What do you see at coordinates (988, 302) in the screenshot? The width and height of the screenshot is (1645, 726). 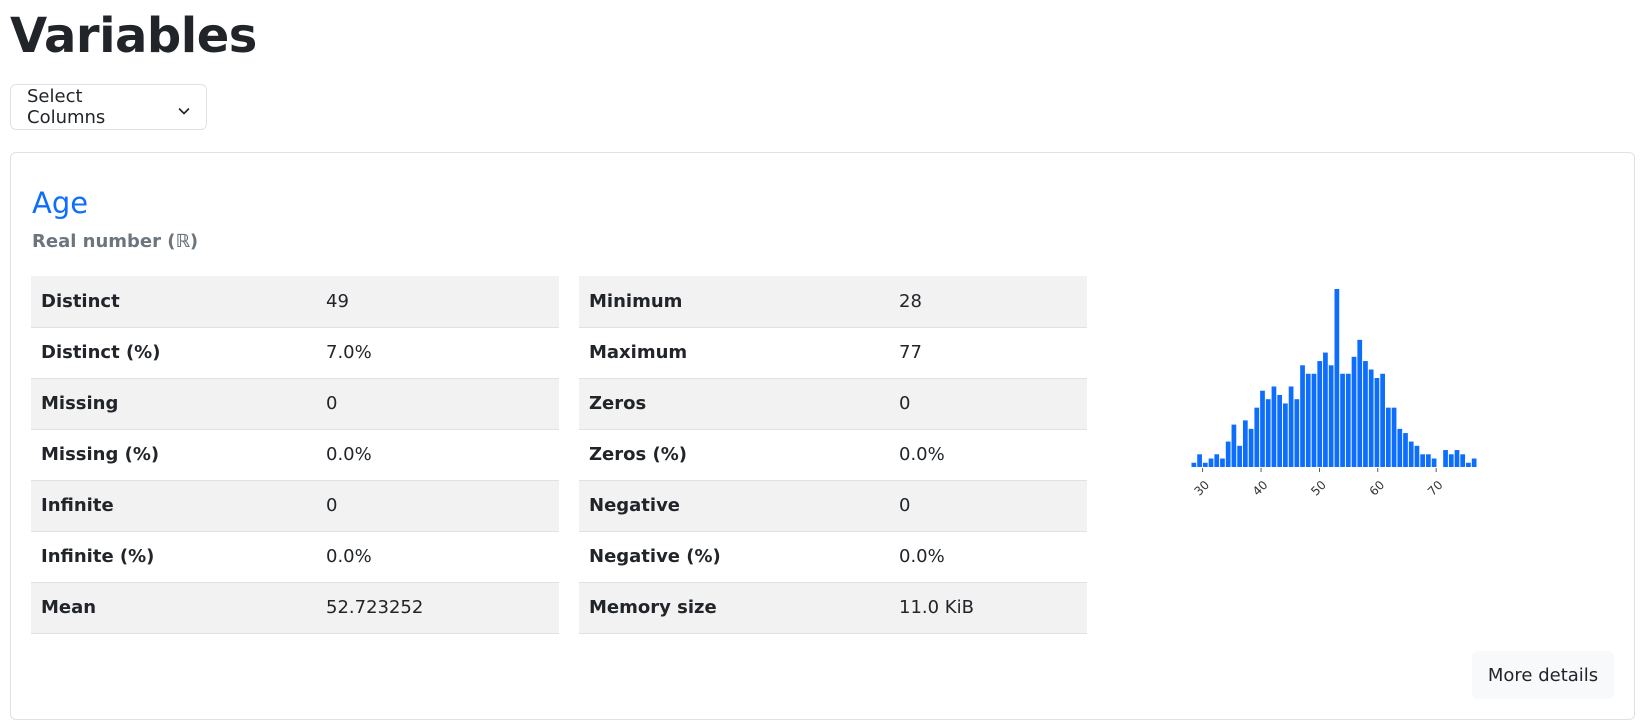 I see `stat-value: 28` at bounding box center [988, 302].